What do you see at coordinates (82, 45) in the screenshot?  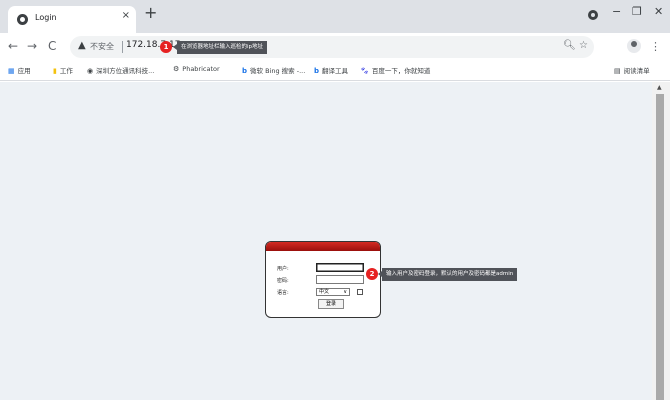 I see `warning-icon: ▲` at bounding box center [82, 45].